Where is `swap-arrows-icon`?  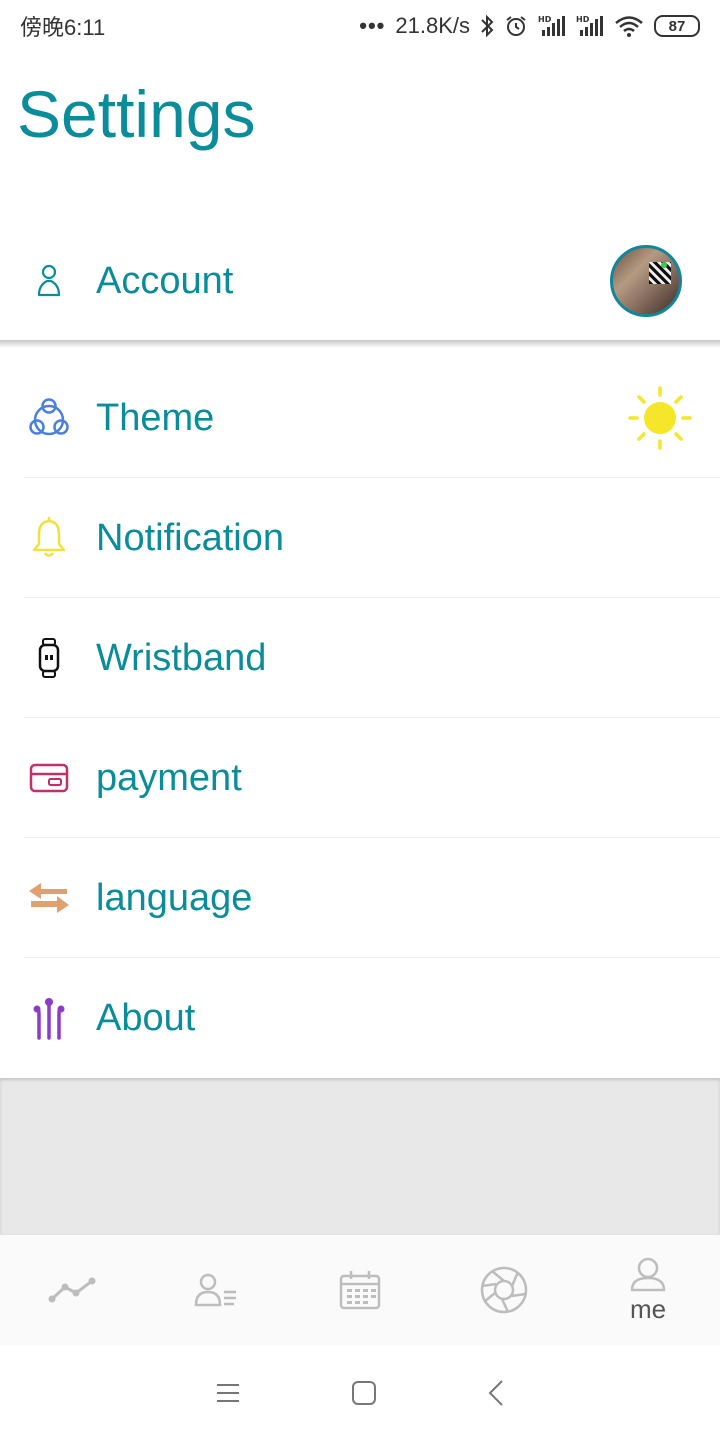
swap-arrows-icon is located at coordinates (49, 898).